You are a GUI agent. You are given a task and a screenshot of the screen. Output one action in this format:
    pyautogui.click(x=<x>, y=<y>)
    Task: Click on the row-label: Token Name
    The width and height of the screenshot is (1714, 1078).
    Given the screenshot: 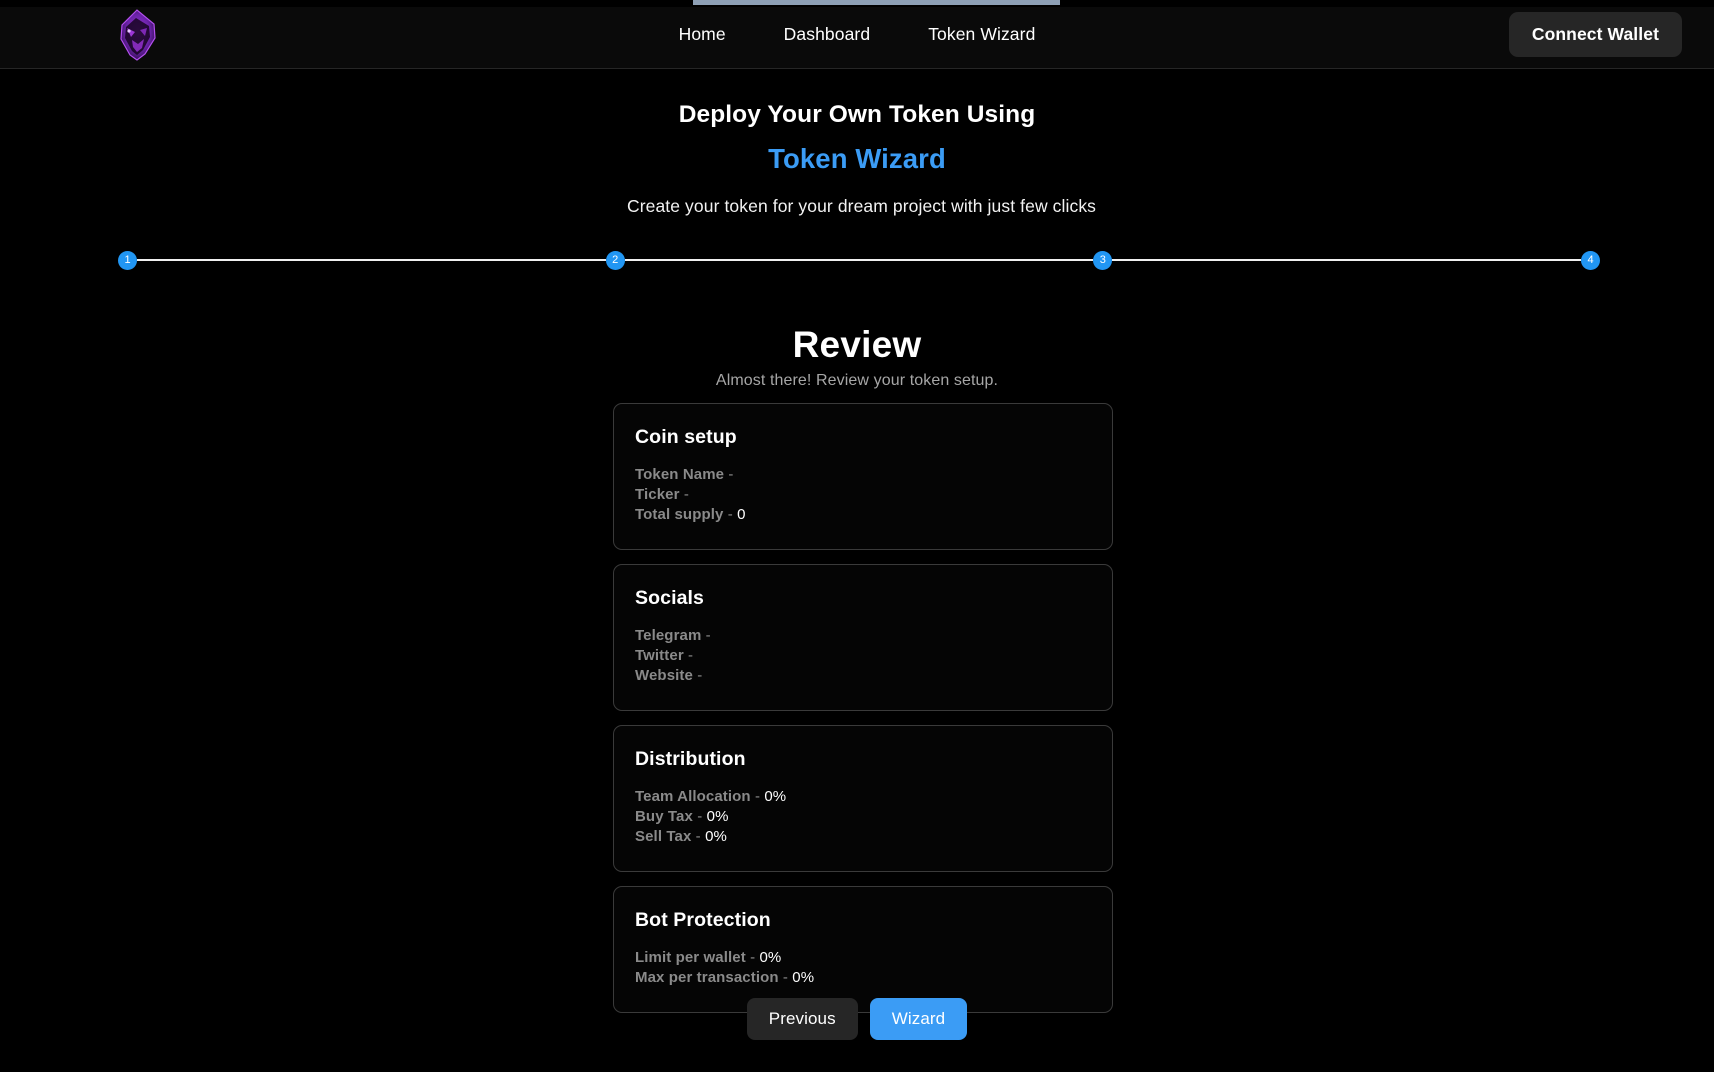 What is the action you would take?
    pyautogui.click(x=680, y=474)
    